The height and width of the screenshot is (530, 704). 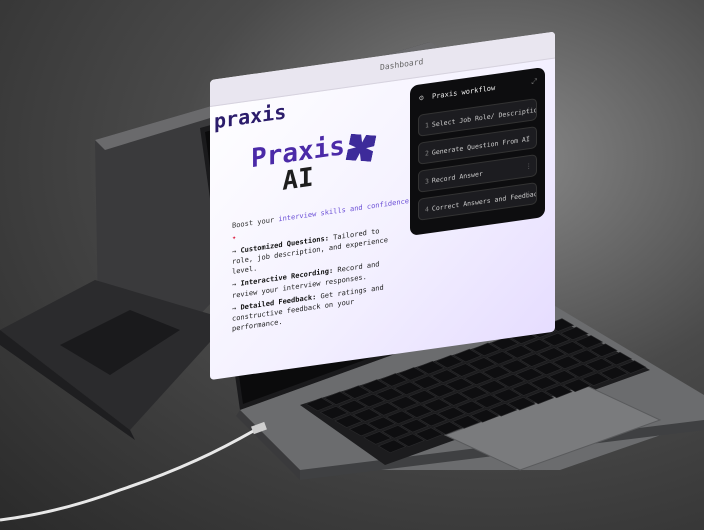 What do you see at coordinates (298, 166) in the screenshot?
I see `hero-title: Praxis AI` at bounding box center [298, 166].